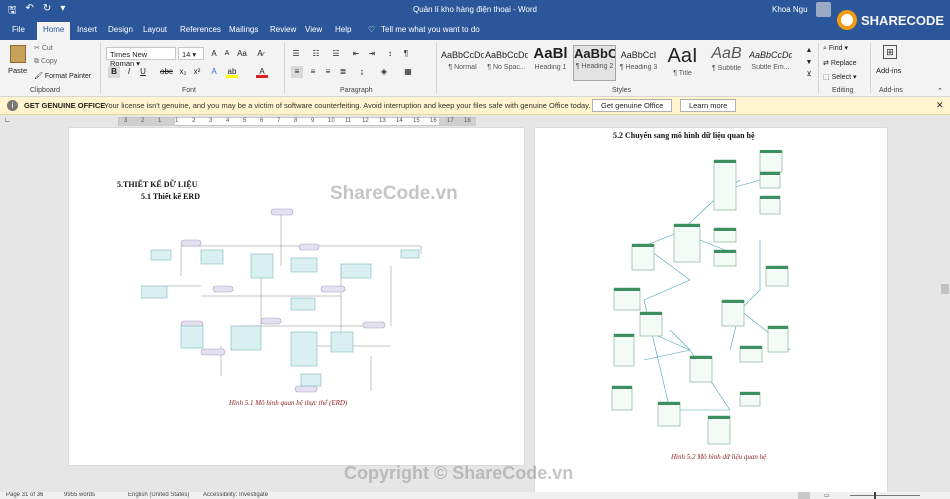 Image resolution: width=950 pixels, height=499 pixels. What do you see at coordinates (143, 72) in the screenshot?
I see `underline-button: U` at bounding box center [143, 72].